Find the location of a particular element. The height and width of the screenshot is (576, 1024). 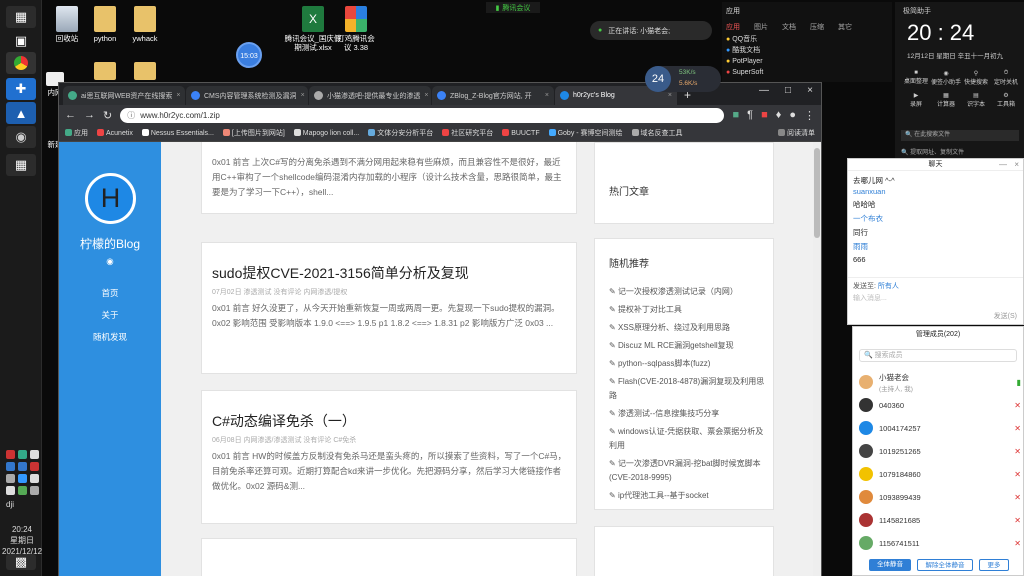

member-row: 040360 ✕ is located at coordinates (940, 405).